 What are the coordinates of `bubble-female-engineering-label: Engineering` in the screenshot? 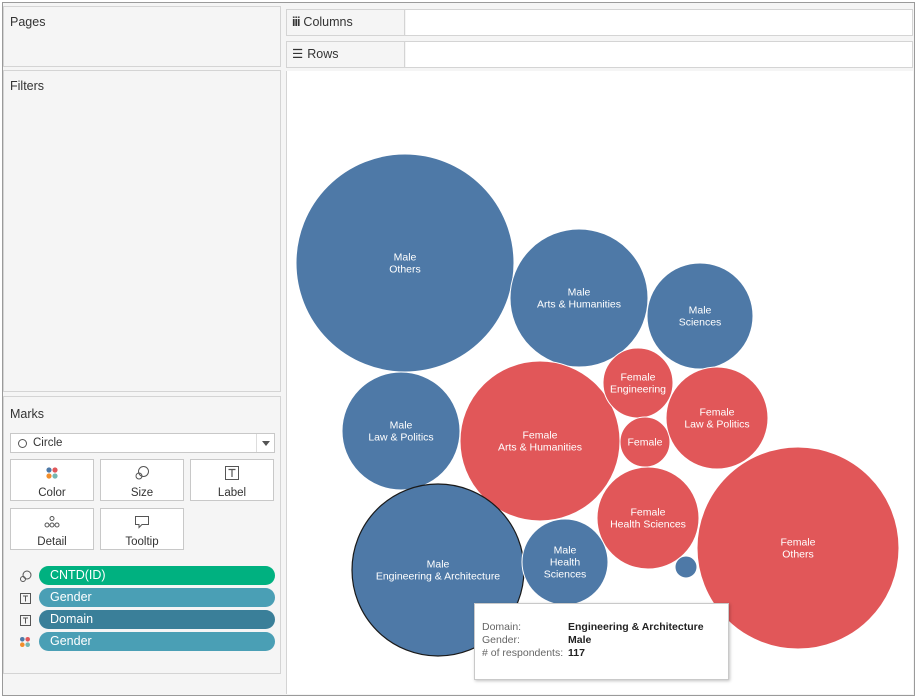 It's located at (638, 390).